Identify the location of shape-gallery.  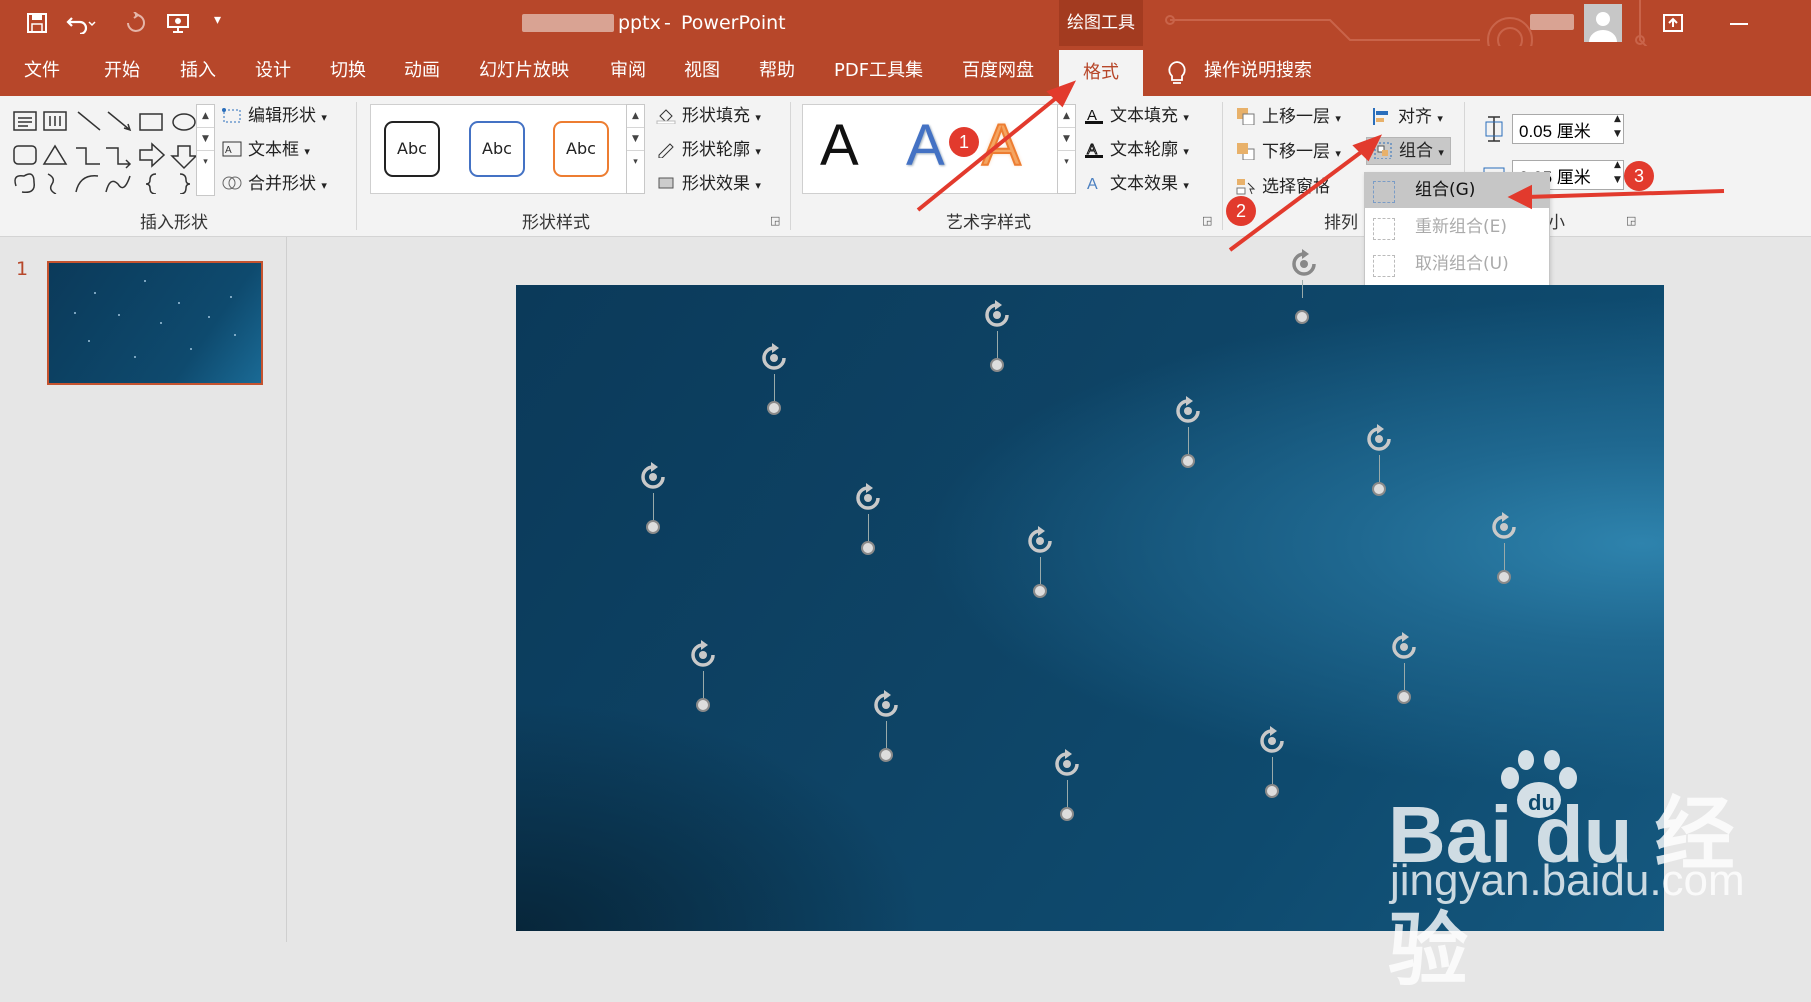
(112, 151).